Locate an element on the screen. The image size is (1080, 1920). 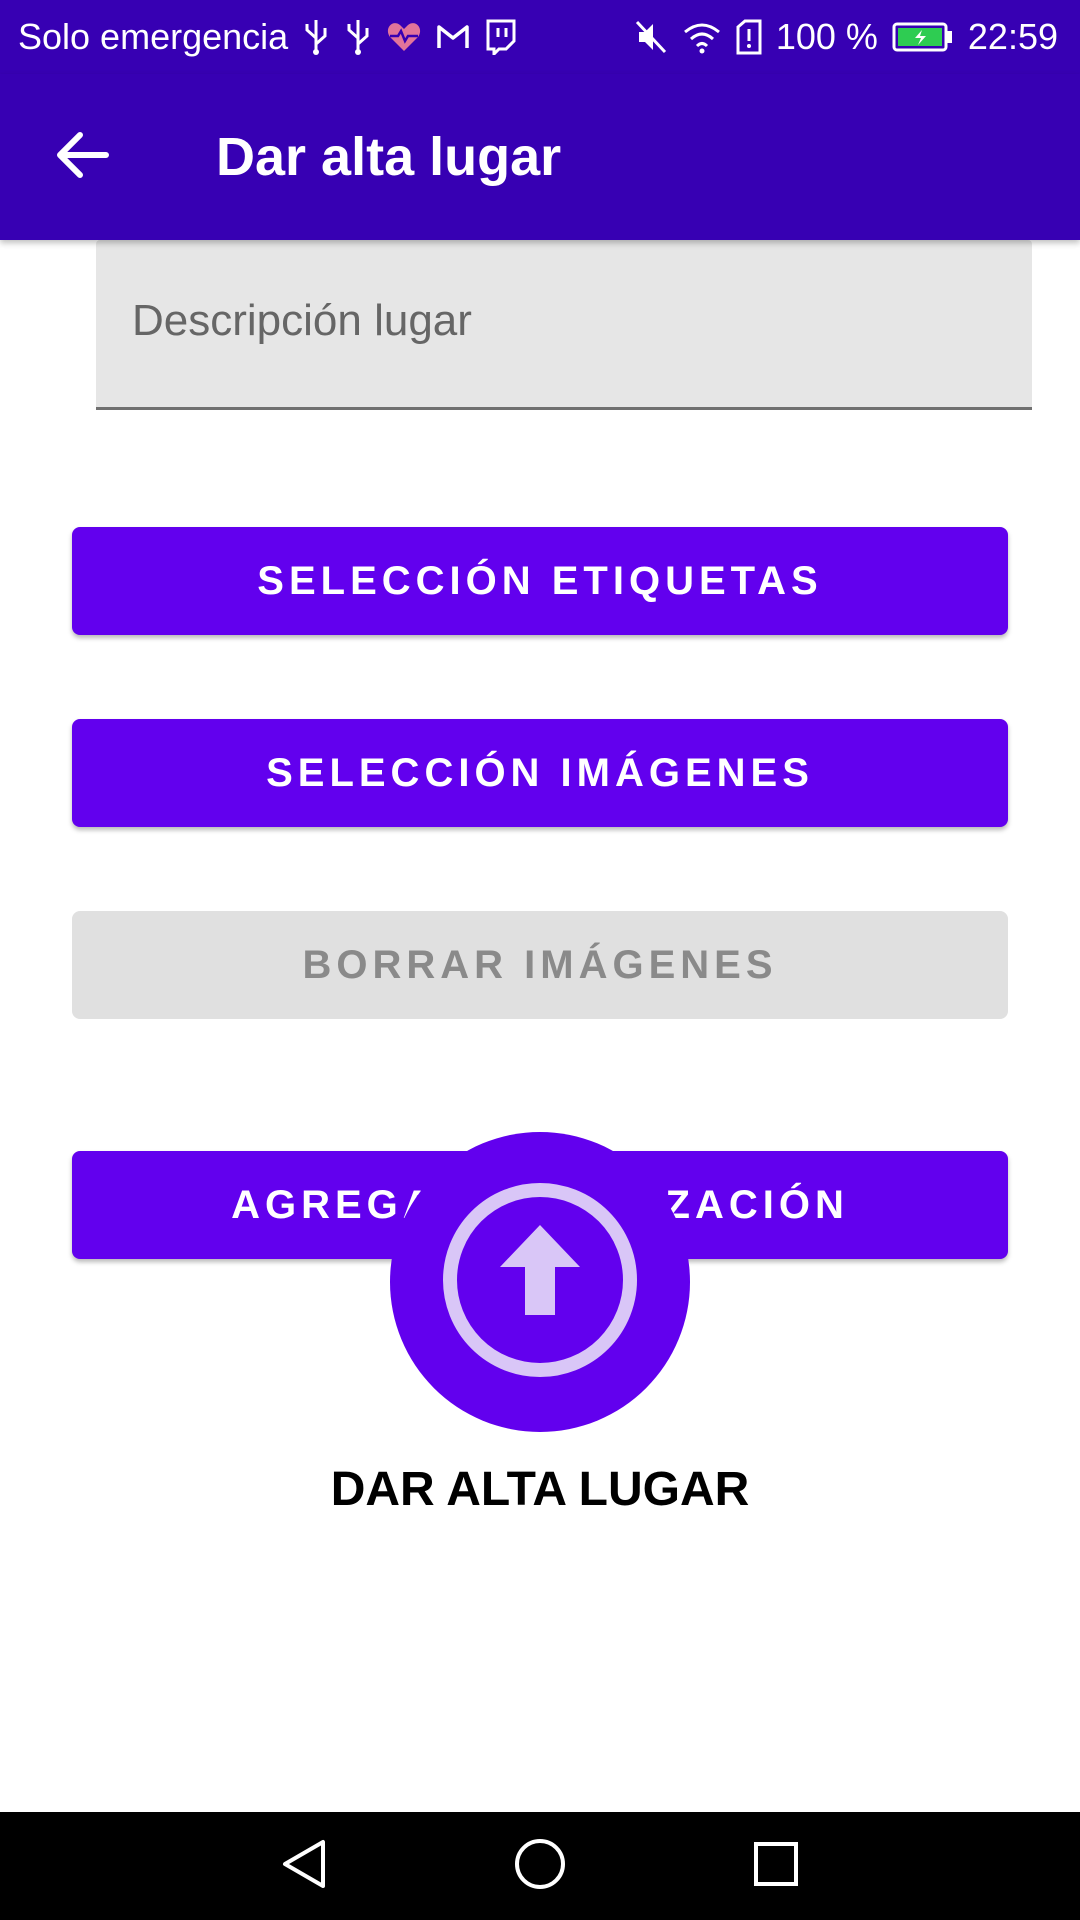
gmail-icon is located at coordinates (453, 37).